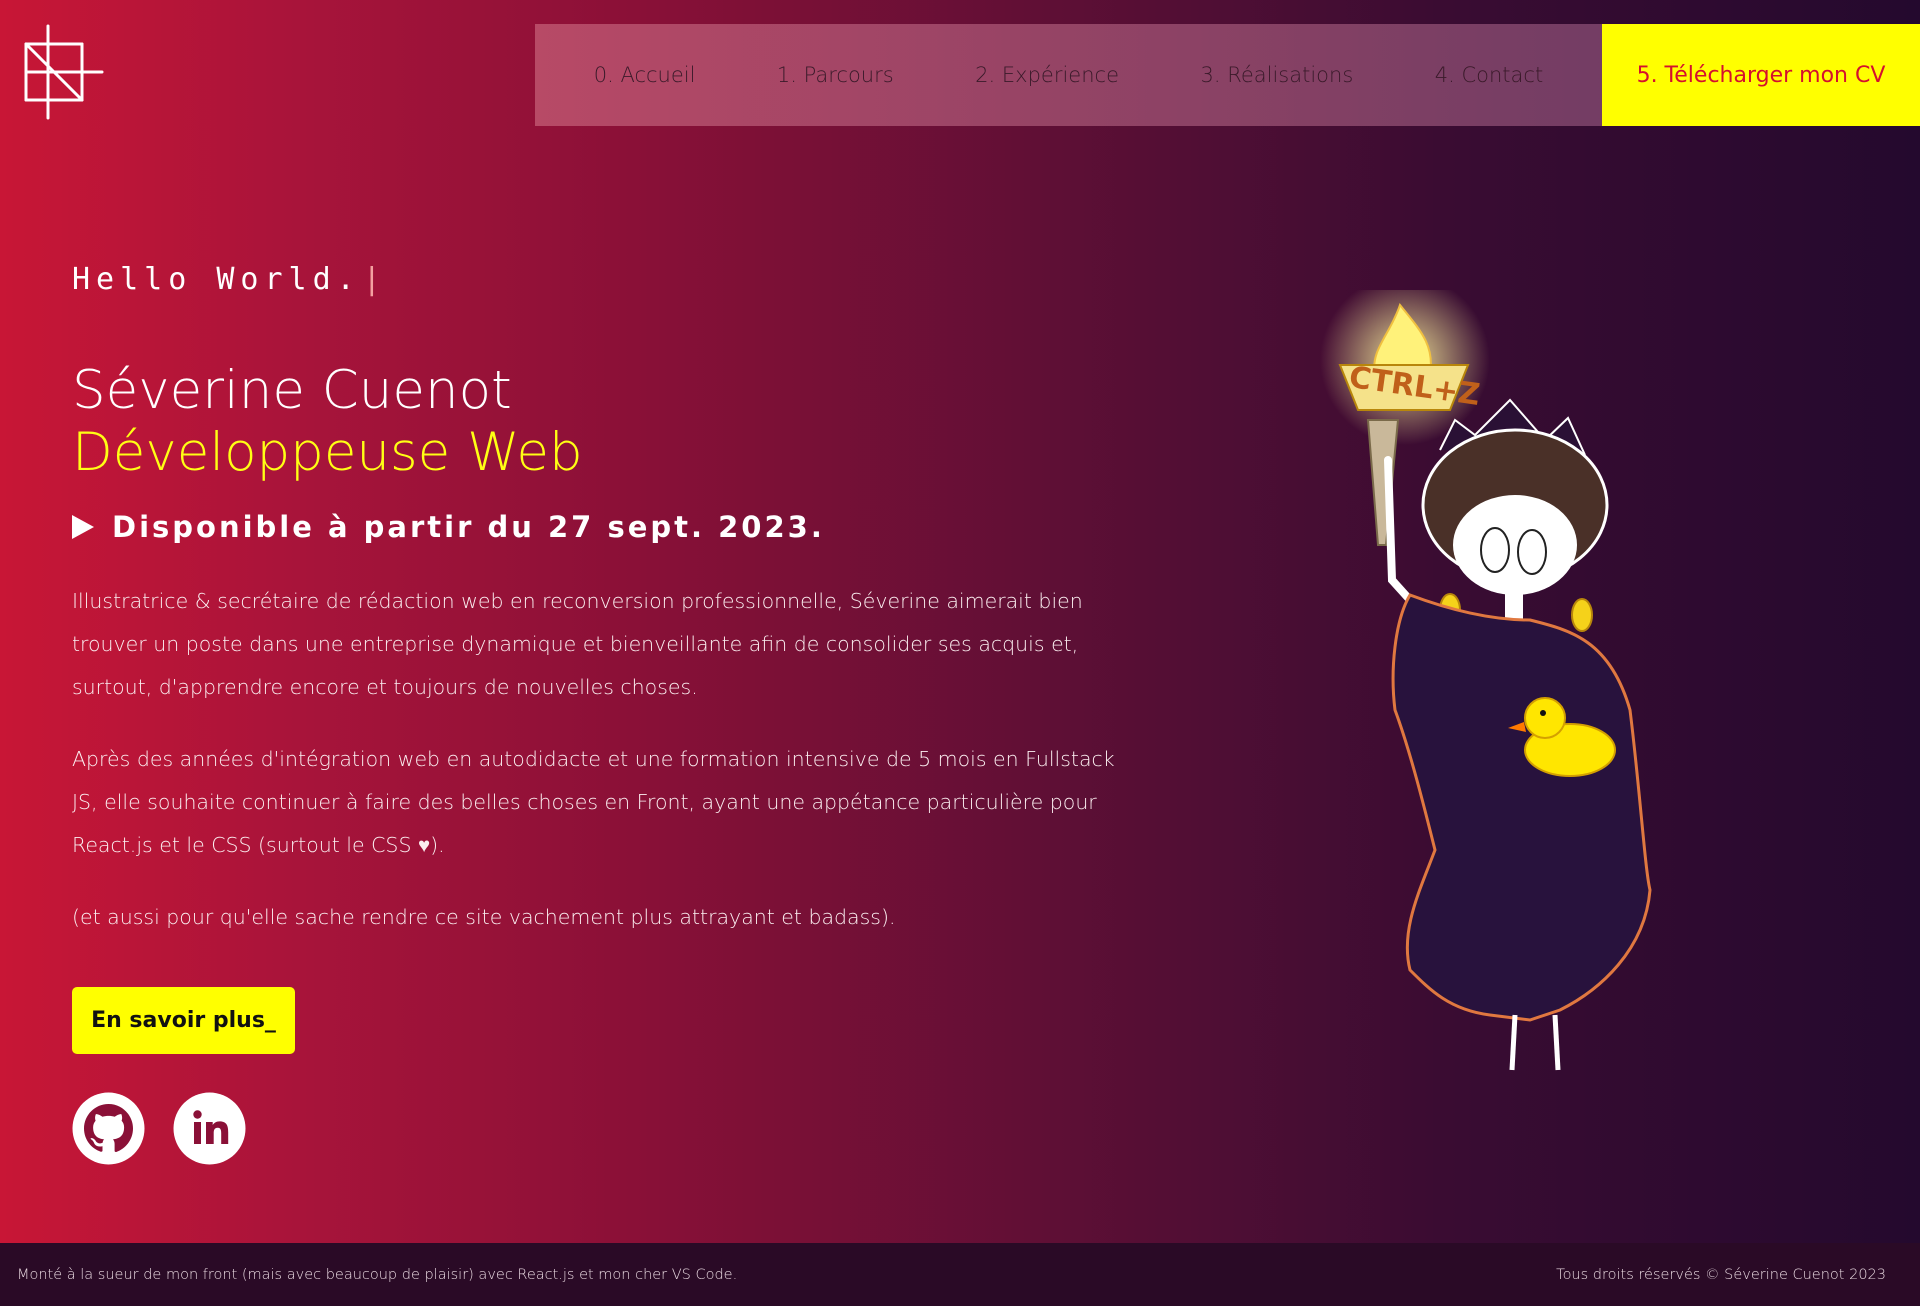 Image resolution: width=1920 pixels, height=1306 pixels. I want to click on right-eye, so click(1532, 552).